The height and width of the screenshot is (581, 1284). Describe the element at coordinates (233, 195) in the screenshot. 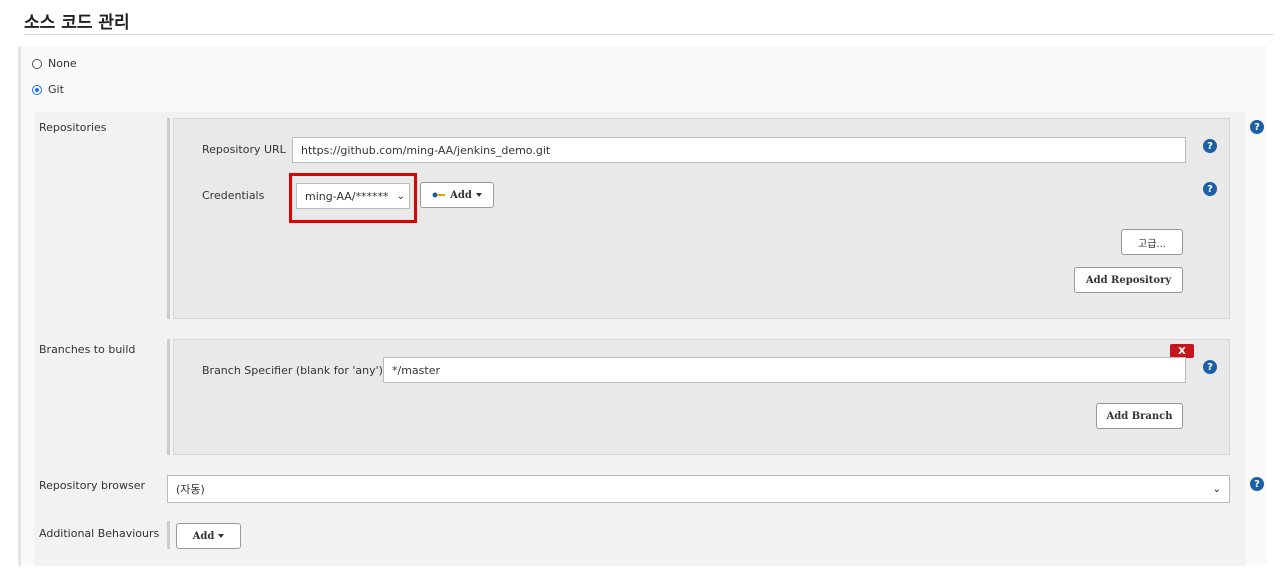

I see `credentials-label: Credentials` at that location.